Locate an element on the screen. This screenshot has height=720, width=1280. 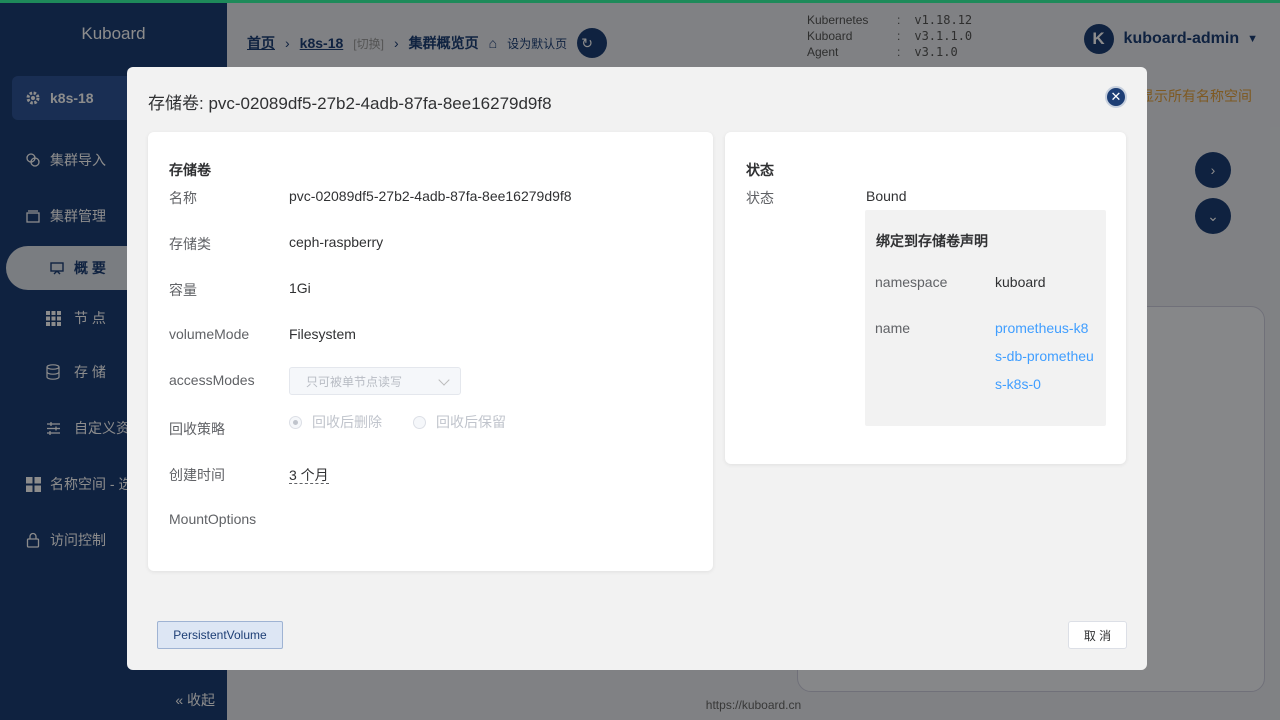
cancel-button: 取 消 is located at coordinates (1097, 635).